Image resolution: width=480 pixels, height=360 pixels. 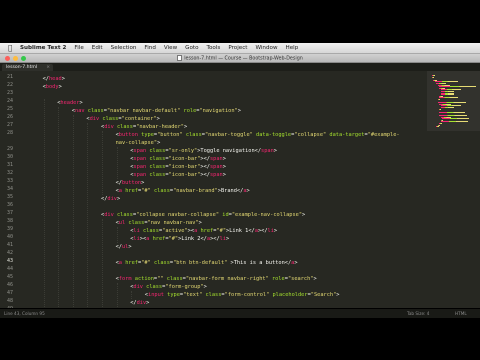 I want to click on code-token: data-target, so click(x=347, y=135).